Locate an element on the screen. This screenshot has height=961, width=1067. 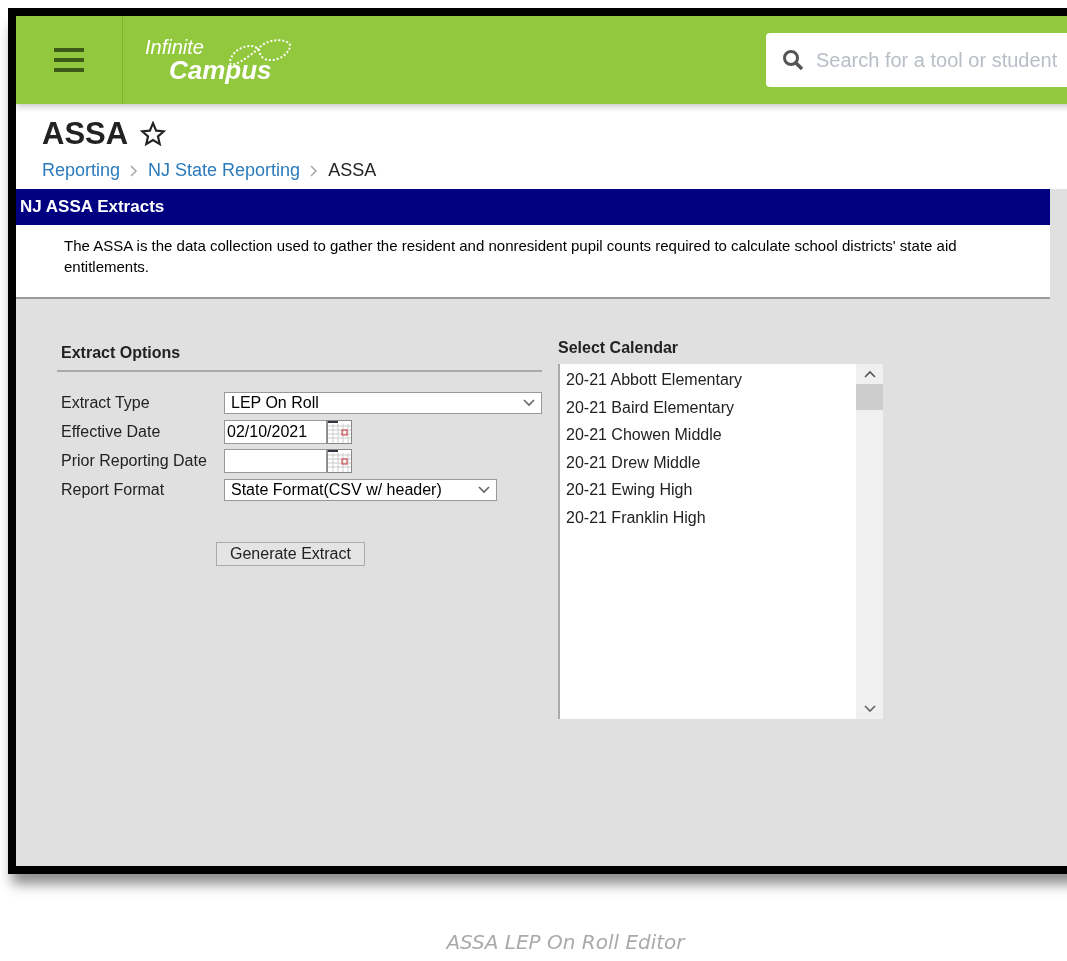
panel-header: NJ ASSA Extracts is located at coordinates (533, 207).